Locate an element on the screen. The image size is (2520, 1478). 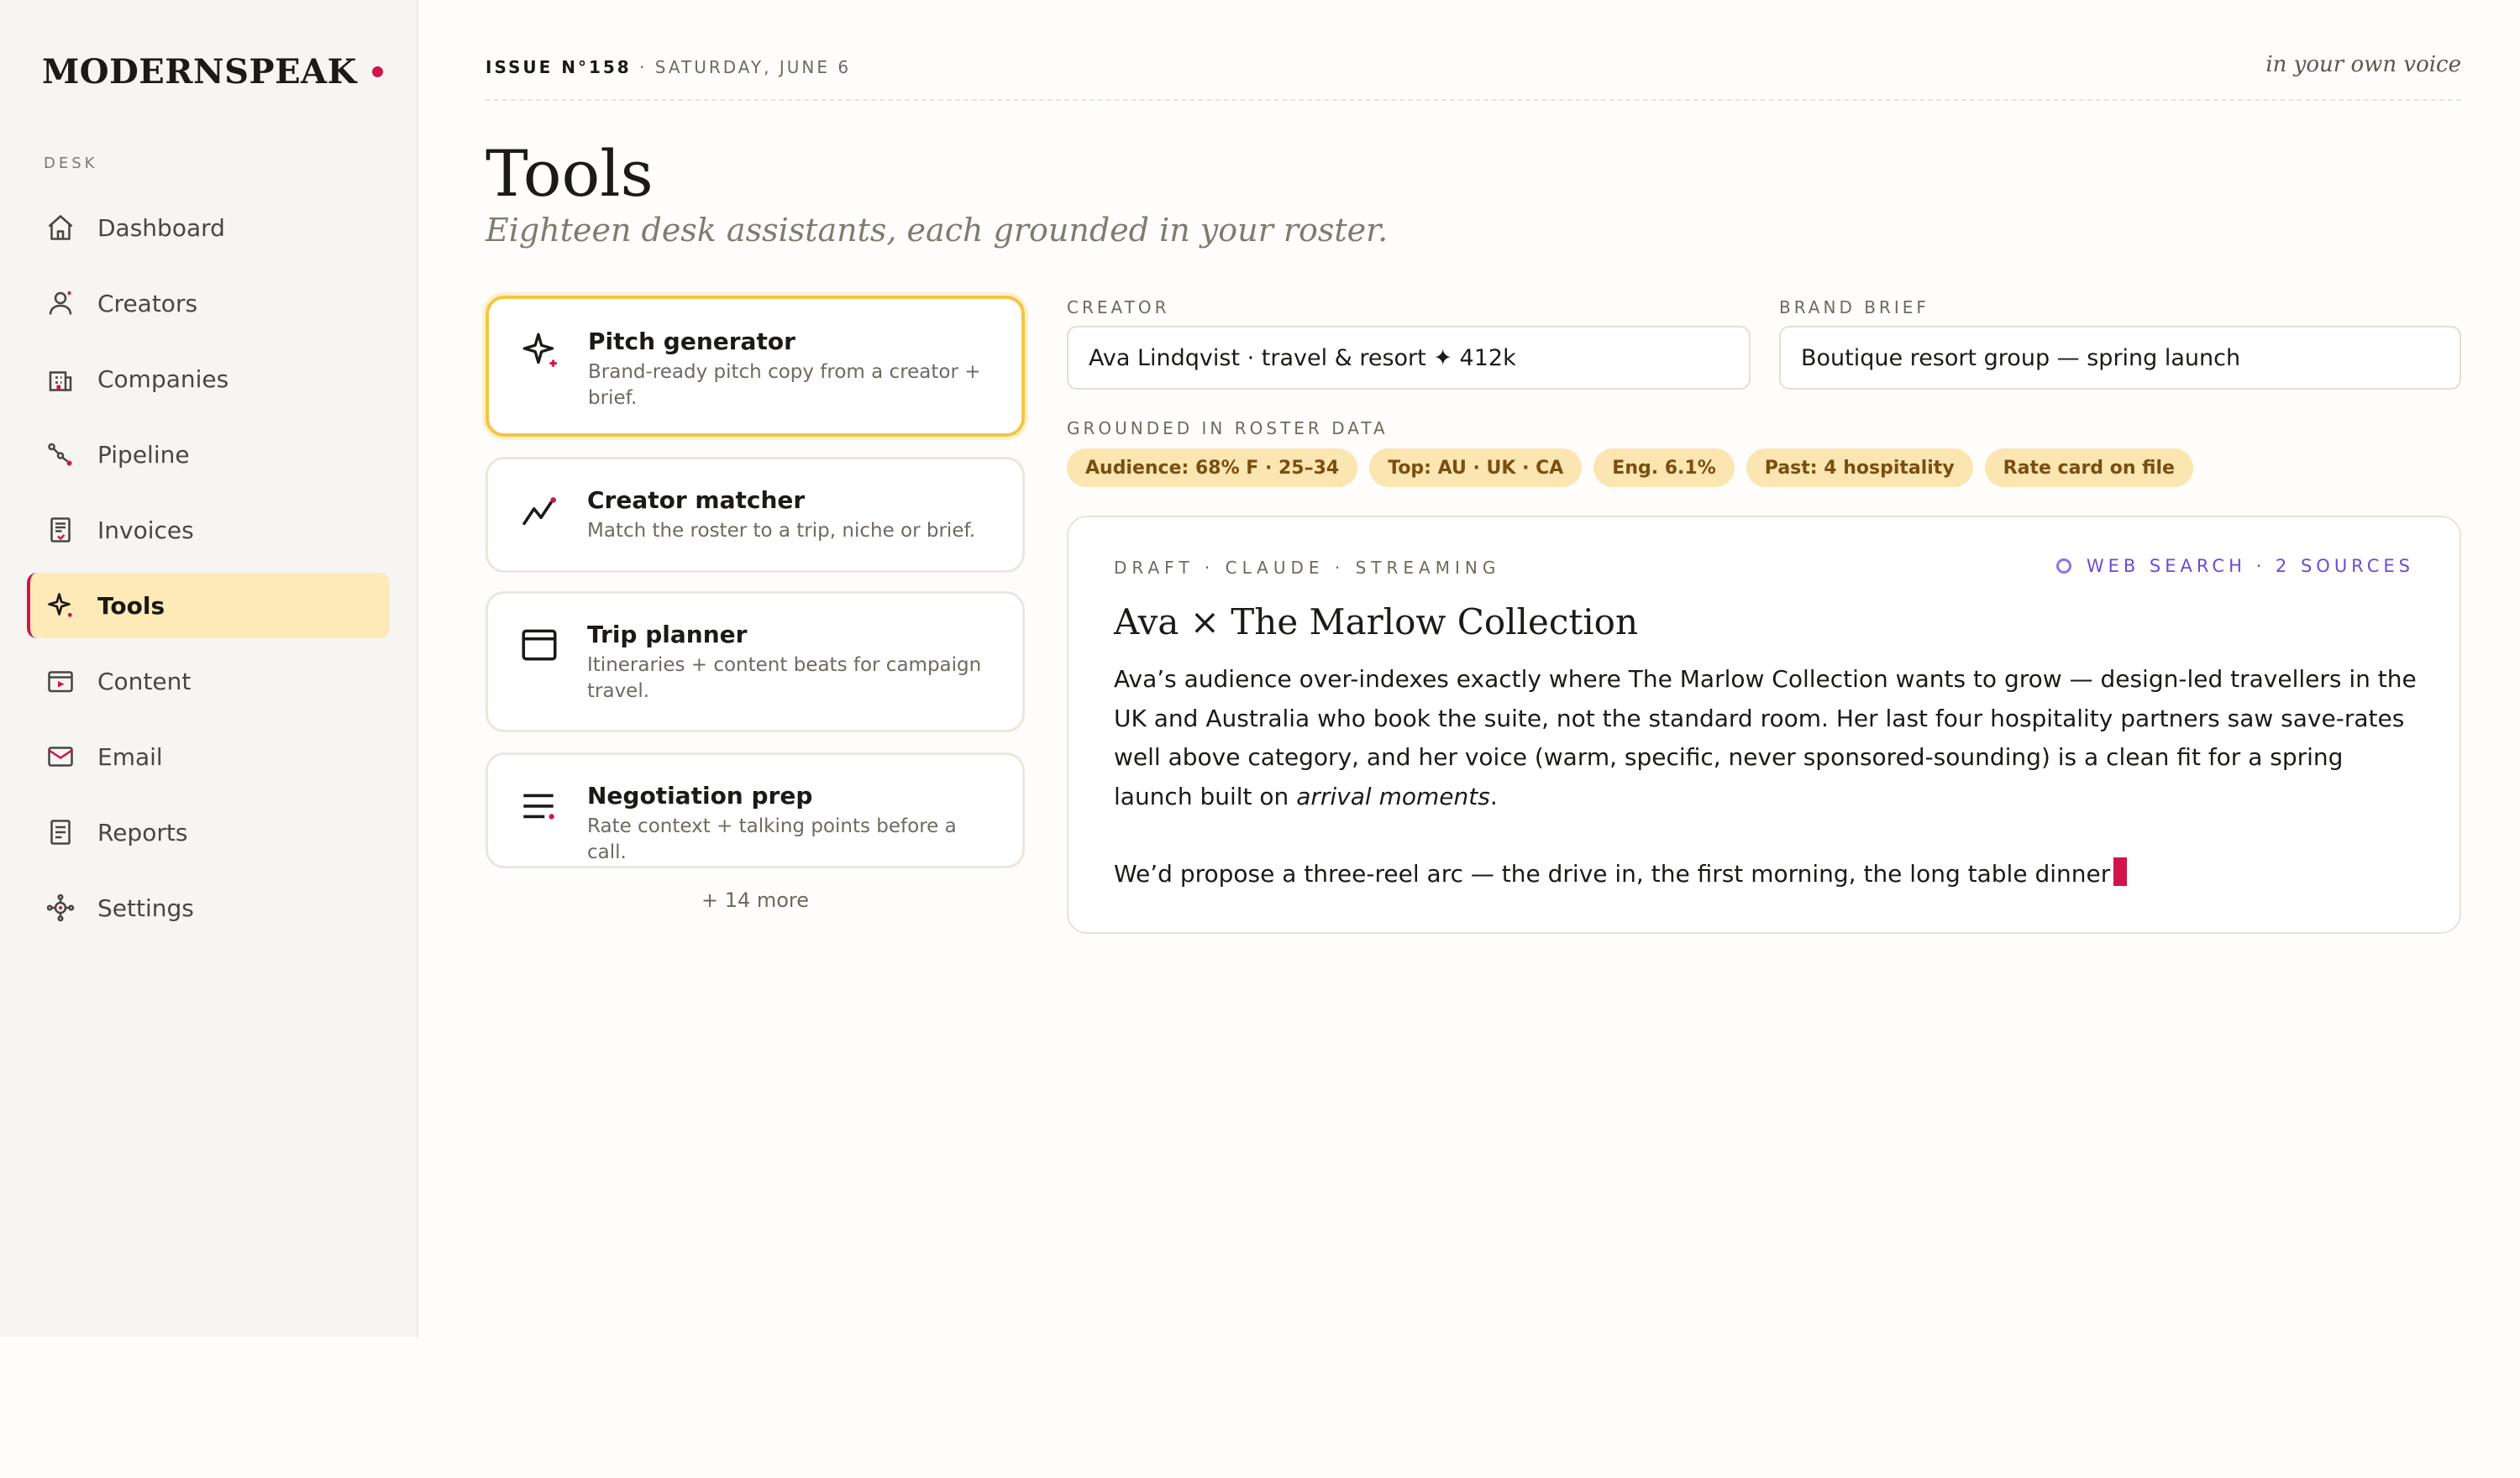
app-logo: MODERNSPEAK is located at coordinates (212, 72).